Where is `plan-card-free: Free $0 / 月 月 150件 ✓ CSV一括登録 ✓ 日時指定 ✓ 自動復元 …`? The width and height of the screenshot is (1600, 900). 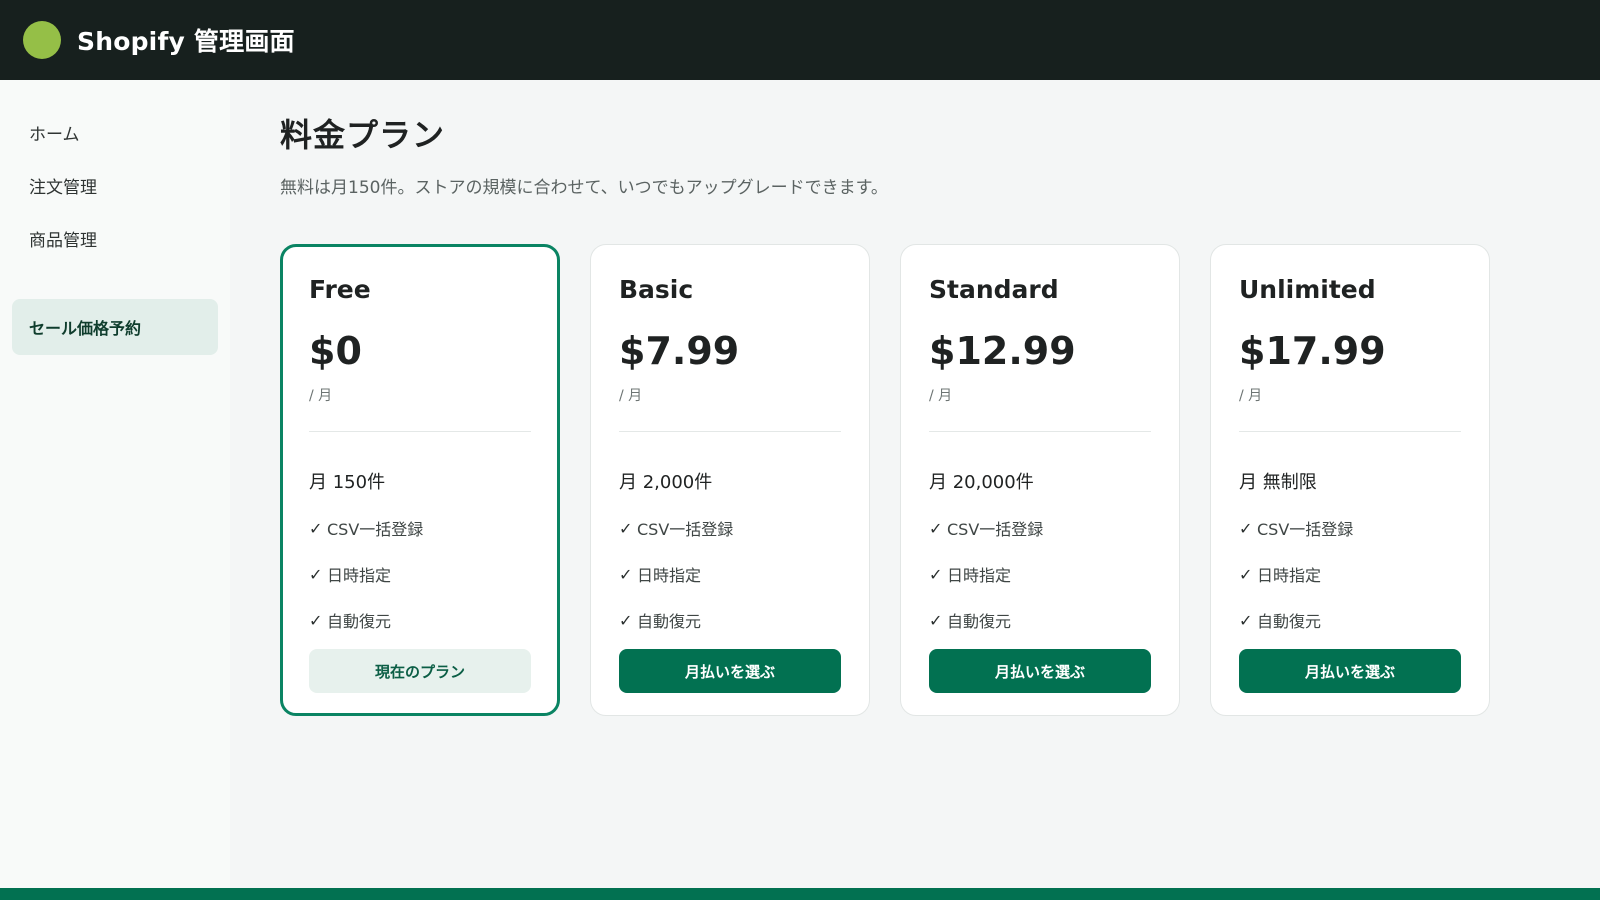 plan-card-free: Free $0 / 月 月 150件 ✓ CSV一括登録 ✓ 日時指定 ✓ 自動復元 … is located at coordinates (420, 480).